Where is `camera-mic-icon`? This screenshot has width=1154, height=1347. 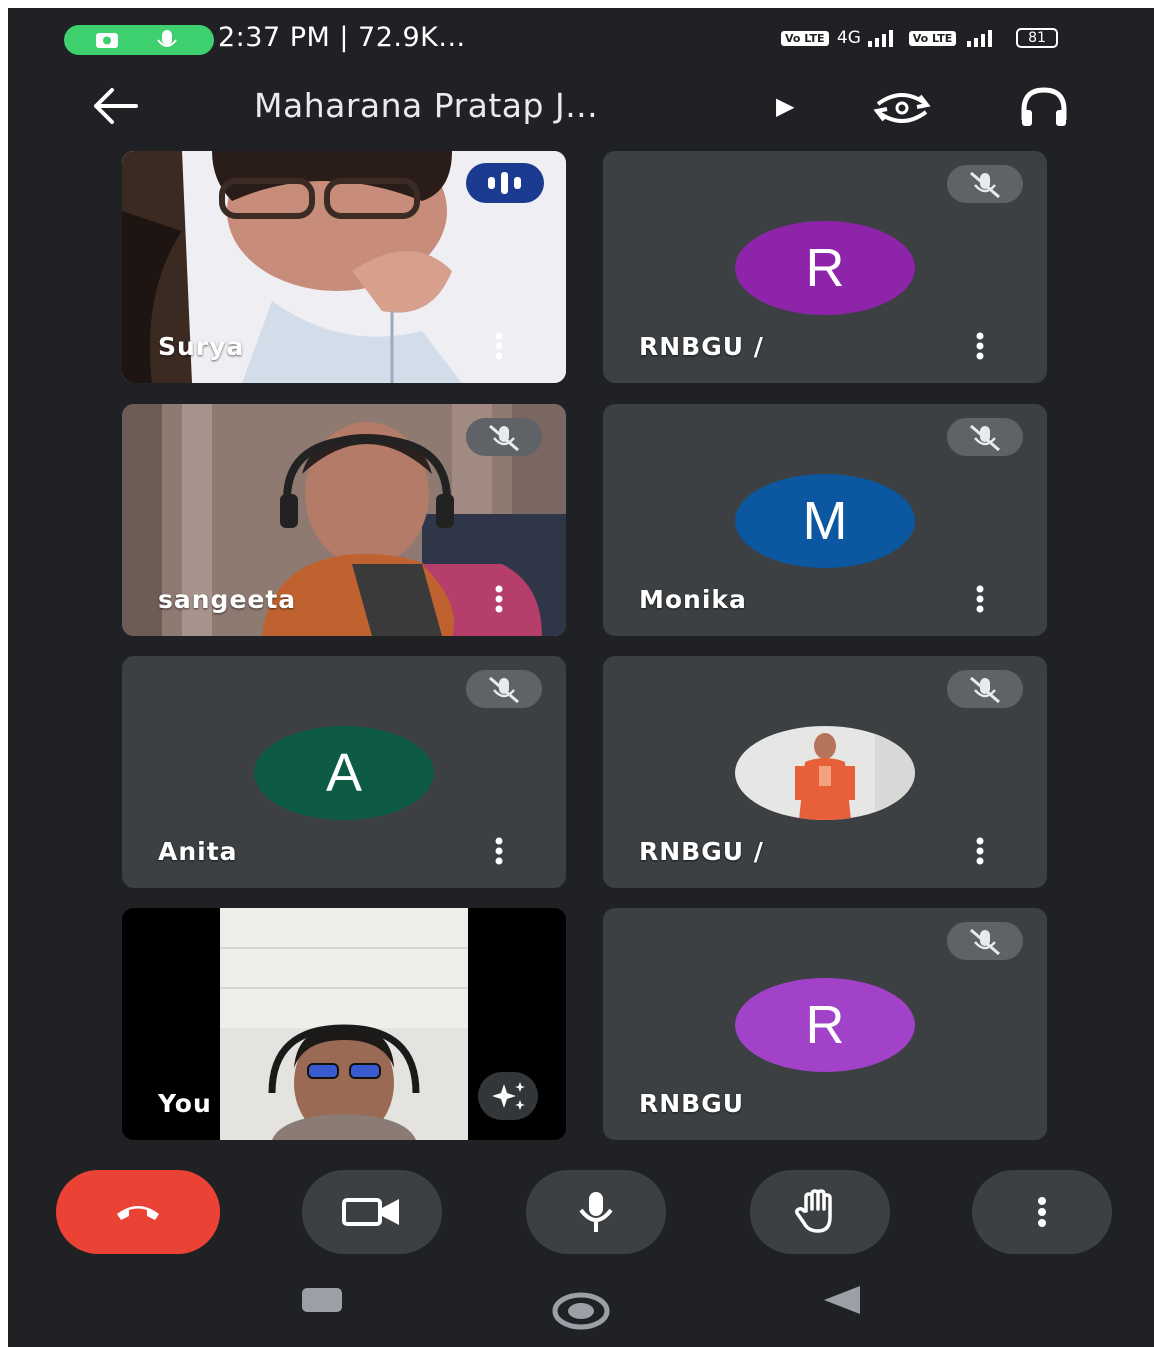 camera-mic-icon is located at coordinates (136, 39).